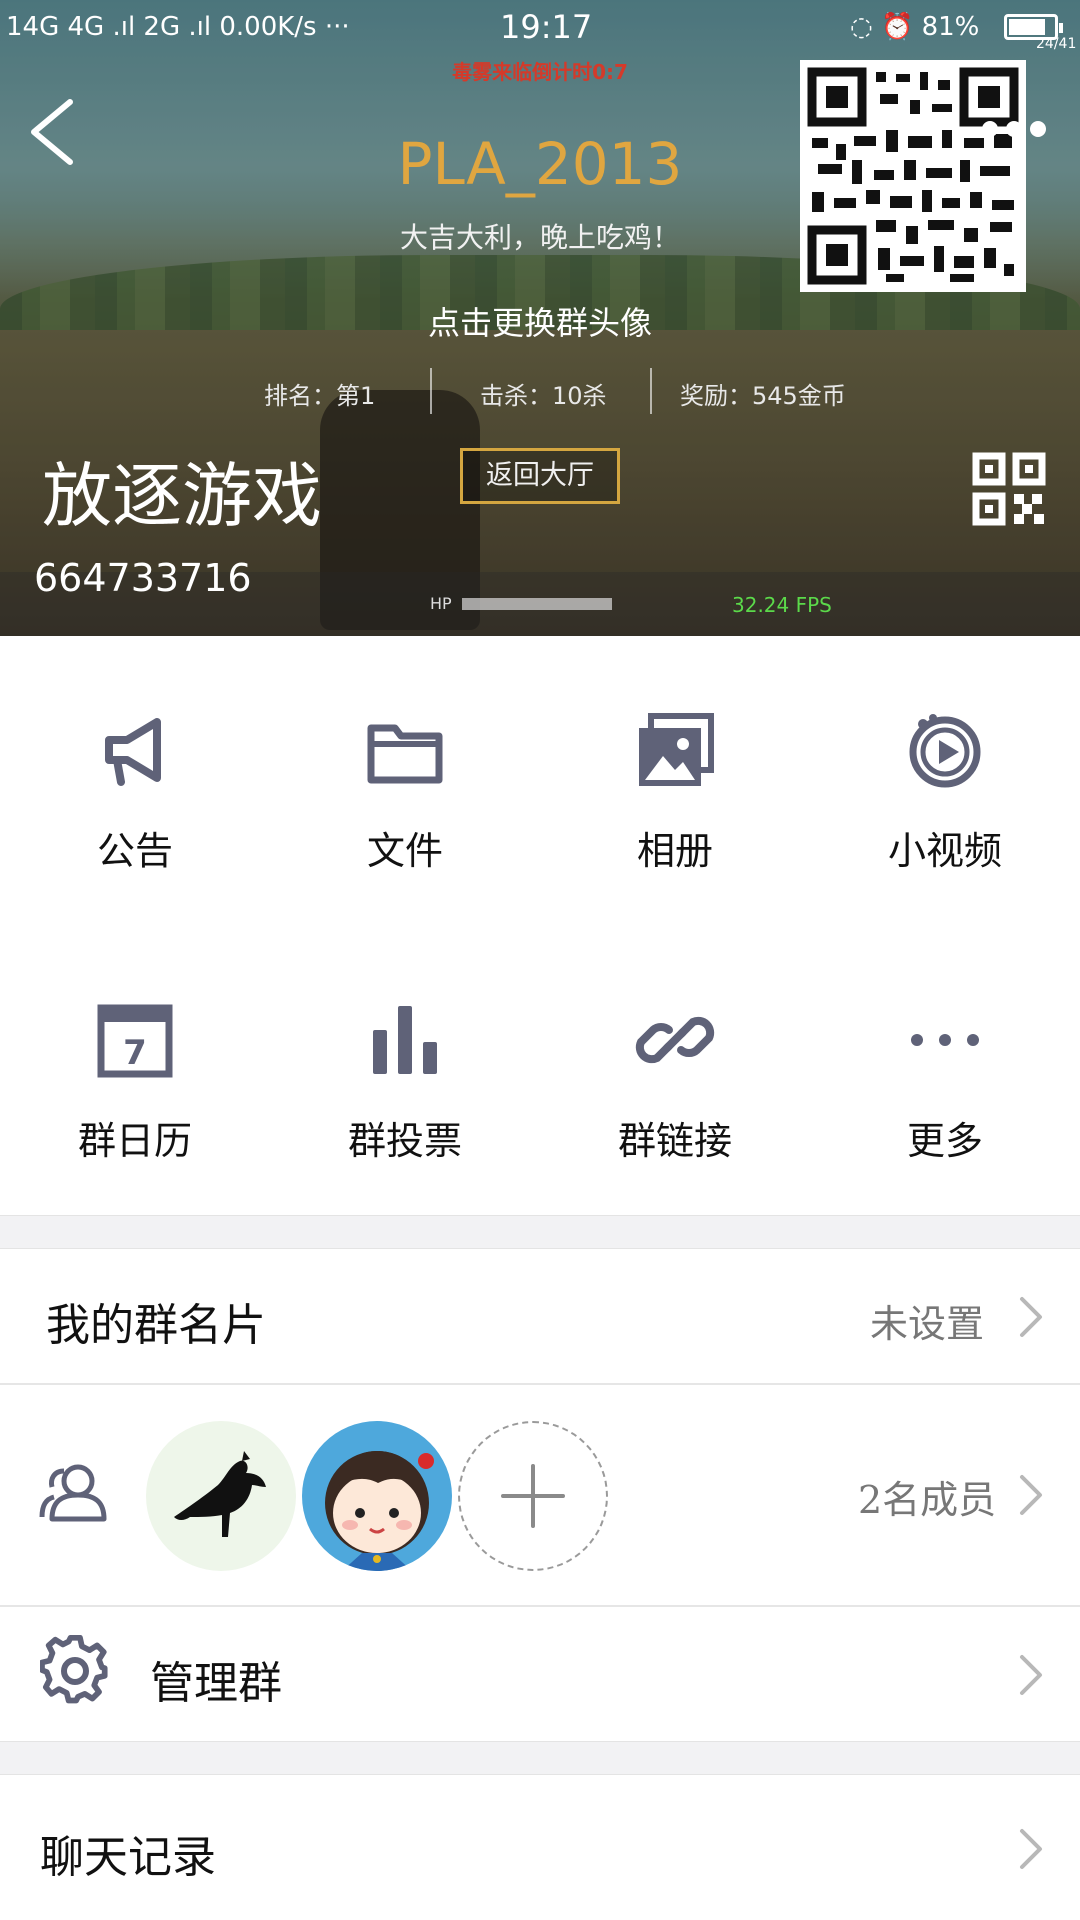 This screenshot has width=1080, height=1920. Describe the element at coordinates (674, 851) in the screenshot. I see `feature-label: 相册` at that location.